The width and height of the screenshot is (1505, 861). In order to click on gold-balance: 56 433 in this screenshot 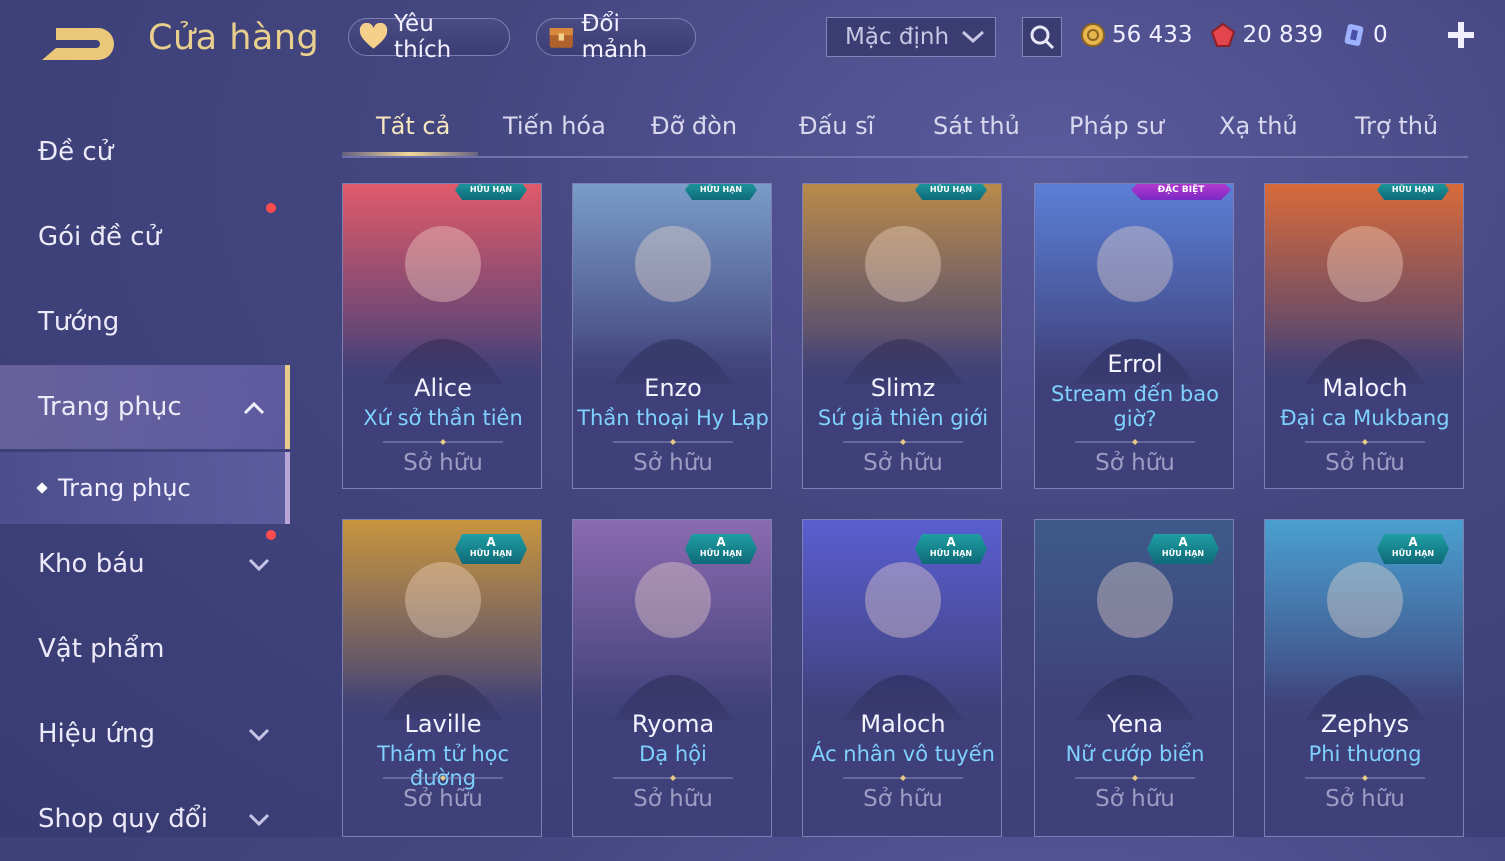, I will do `click(1136, 35)`.